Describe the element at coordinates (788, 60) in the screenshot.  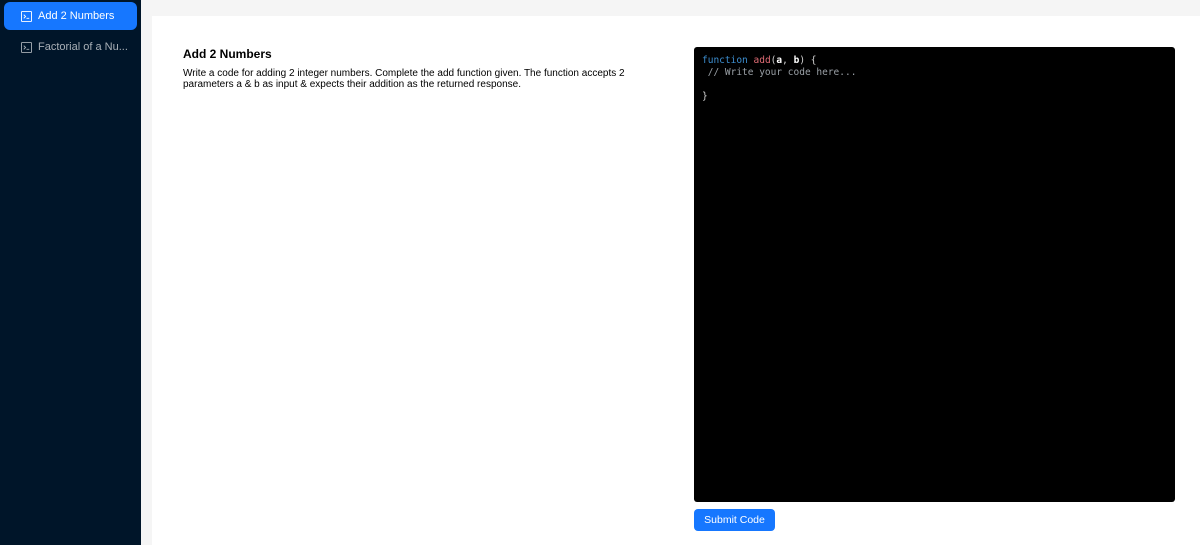
I see `code-comma: ,` at that location.